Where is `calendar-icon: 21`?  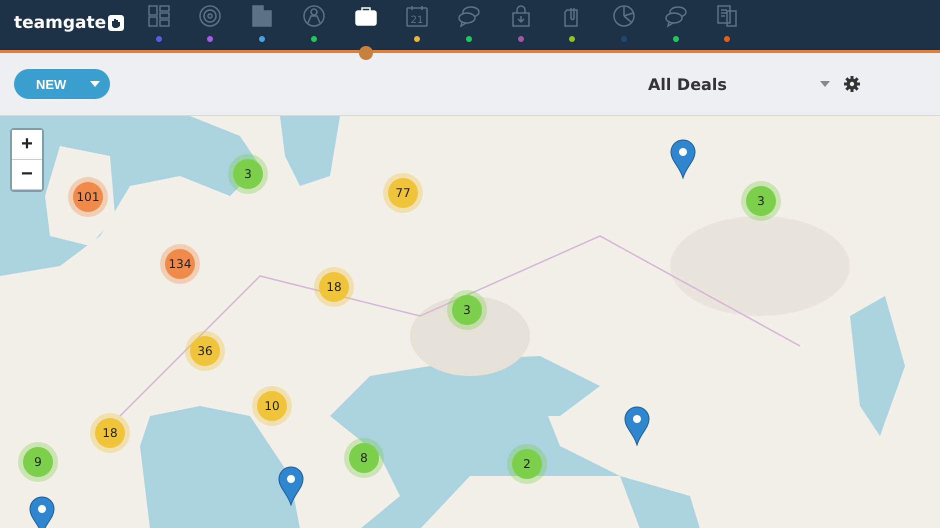 calendar-icon: 21 is located at coordinates (417, 16).